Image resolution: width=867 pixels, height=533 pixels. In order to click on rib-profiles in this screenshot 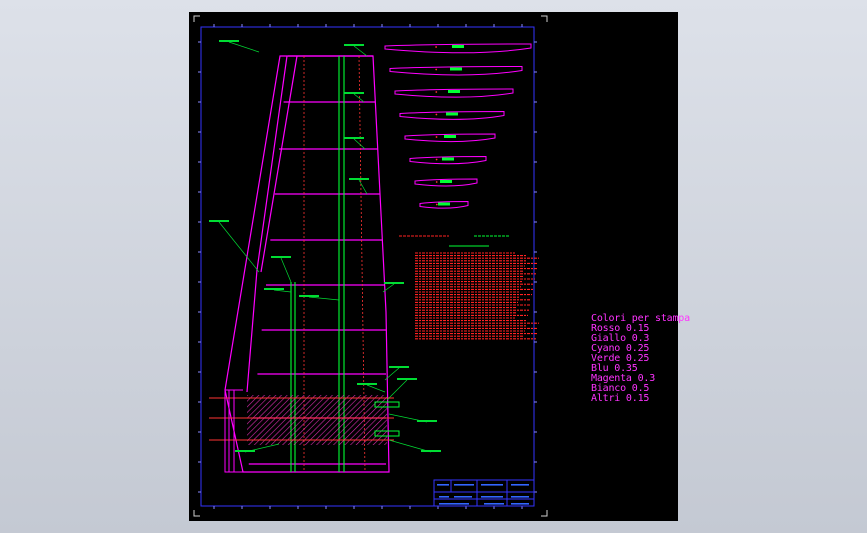, I will do `click(458, 126)`.